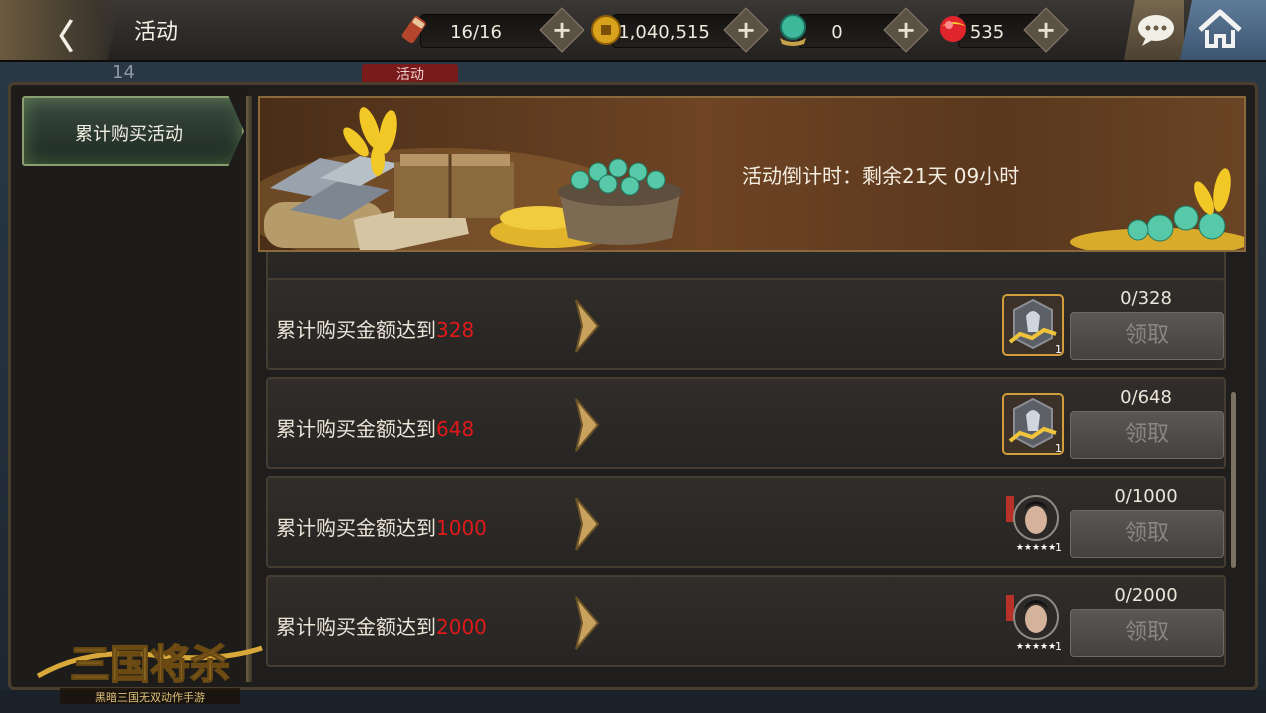 The width and height of the screenshot is (1266, 713). Describe the element at coordinates (461, 528) in the screenshot. I see `row-amount: 1000` at that location.